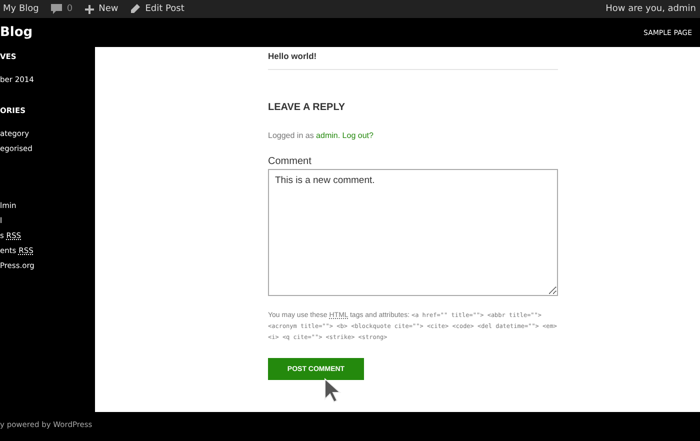 The height and width of the screenshot is (441, 700). What do you see at coordinates (651, 9) in the screenshot?
I see `greeting-text: How are you, admin` at bounding box center [651, 9].